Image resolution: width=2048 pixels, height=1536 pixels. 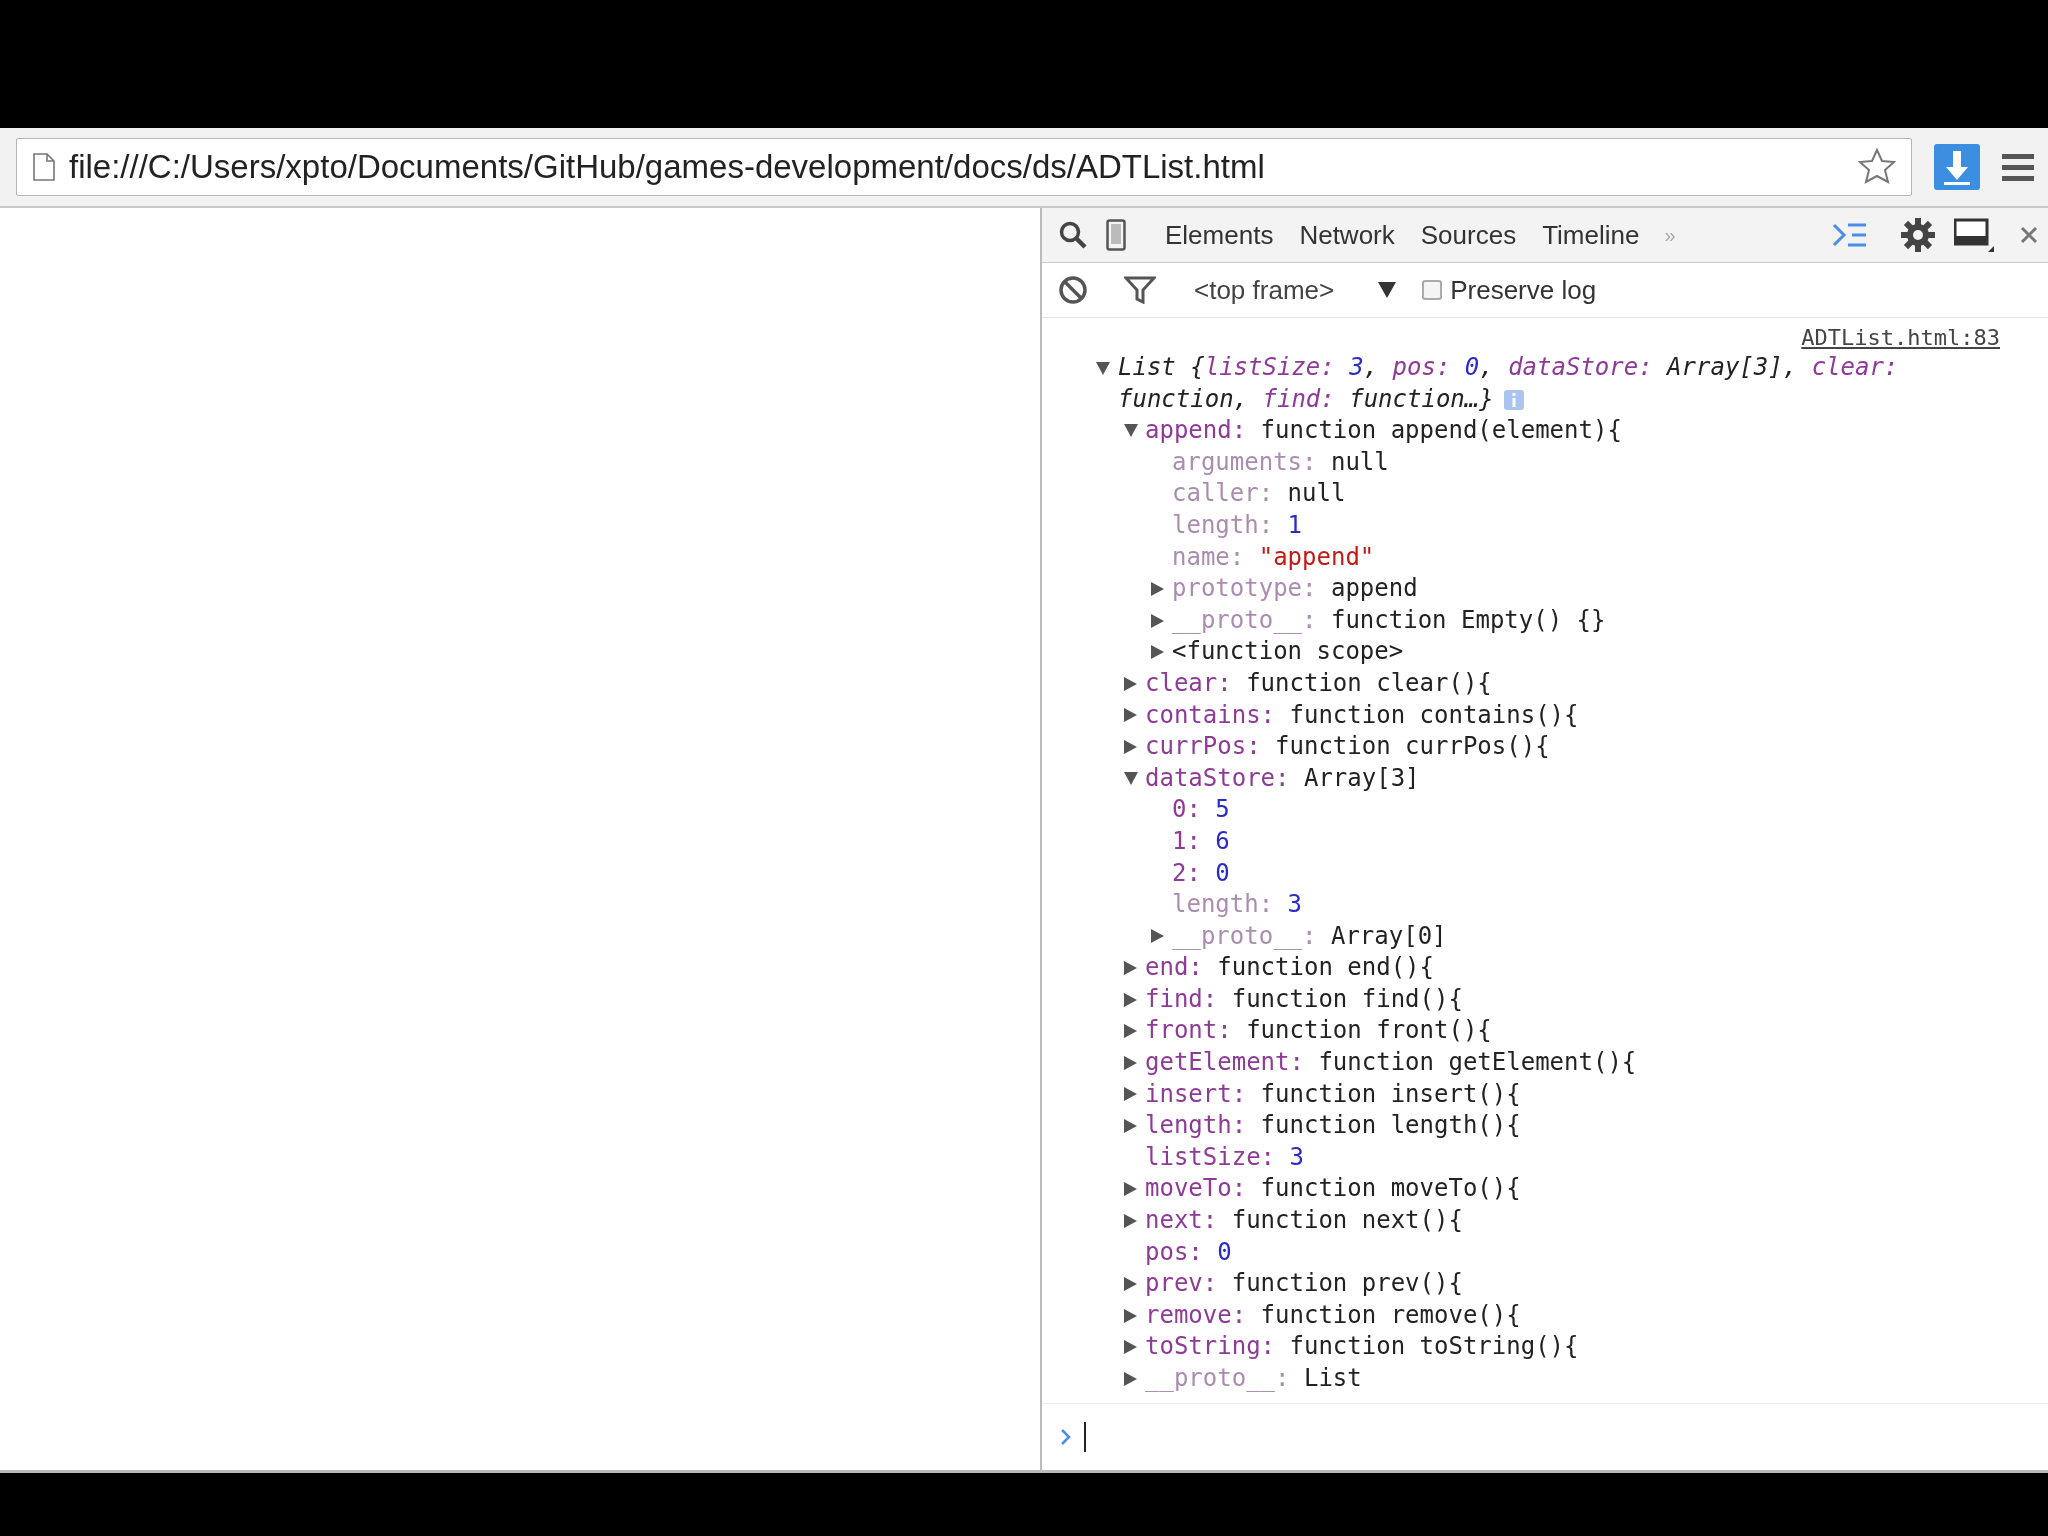 What do you see at coordinates (1974, 235) in the screenshot?
I see `dock-icon` at bounding box center [1974, 235].